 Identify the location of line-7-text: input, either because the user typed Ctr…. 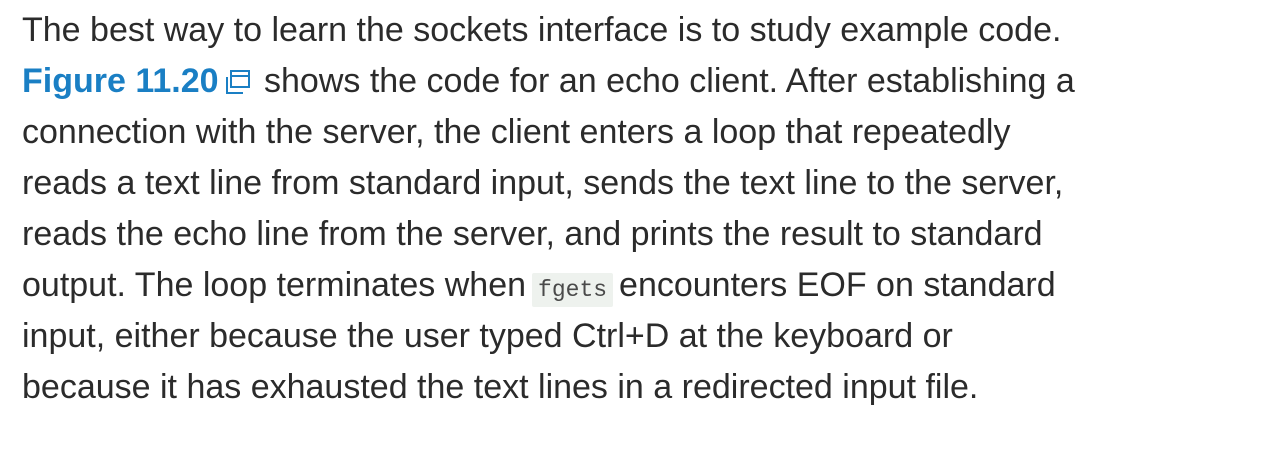
(487, 336).